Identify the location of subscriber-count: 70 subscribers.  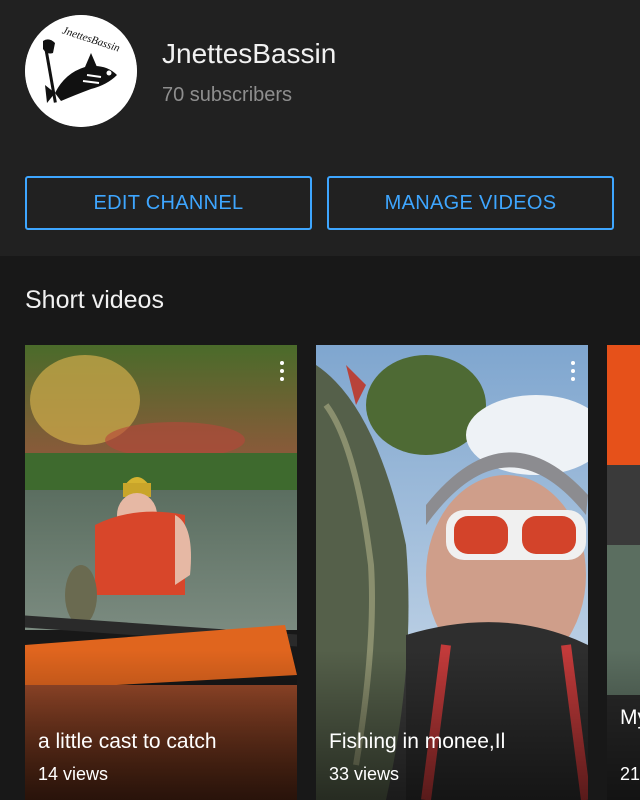
(227, 95).